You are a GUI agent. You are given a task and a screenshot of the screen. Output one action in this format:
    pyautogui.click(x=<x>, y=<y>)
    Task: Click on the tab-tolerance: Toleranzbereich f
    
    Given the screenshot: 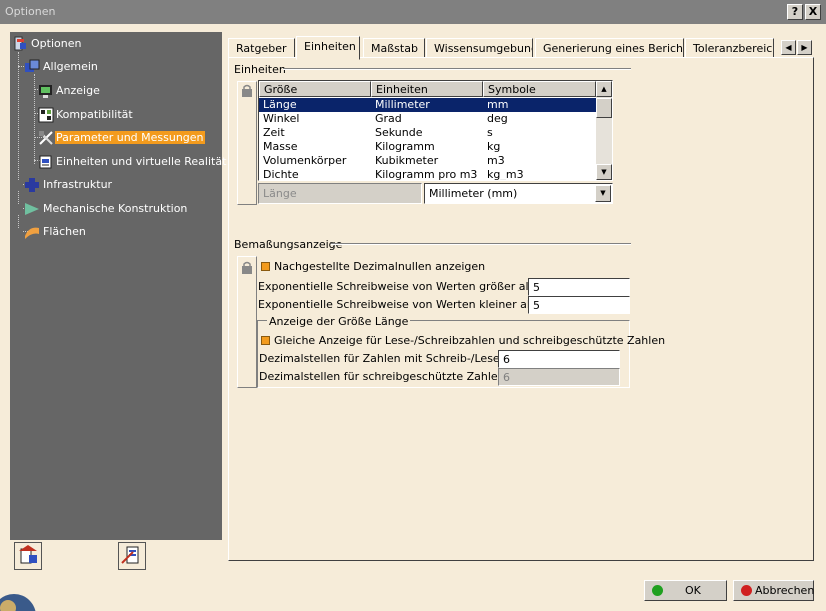 What is the action you would take?
    pyautogui.click(x=729, y=48)
    